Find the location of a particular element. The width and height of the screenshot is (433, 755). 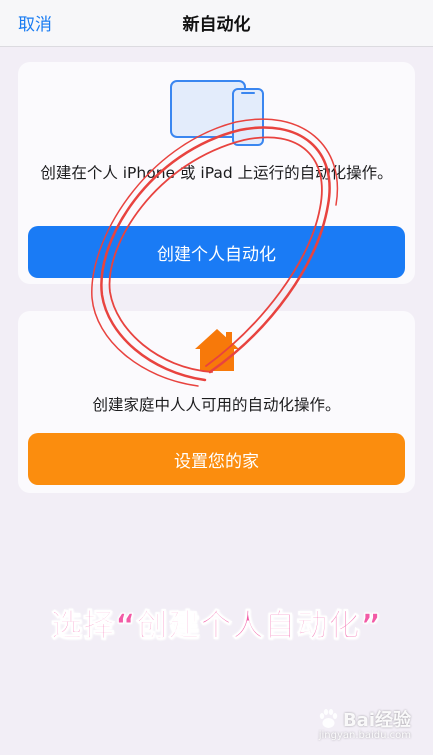

page-title: 新自动化 is located at coordinates (216, 25).